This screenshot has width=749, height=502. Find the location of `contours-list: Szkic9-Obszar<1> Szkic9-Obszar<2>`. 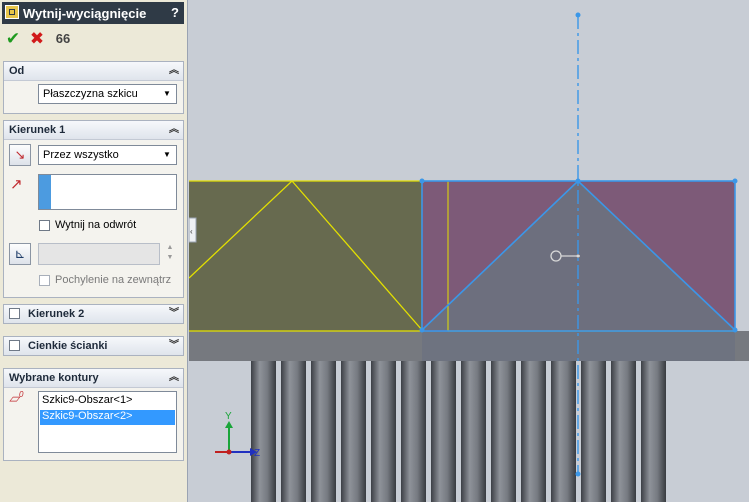

contours-list: Szkic9-Obszar<1> Szkic9-Obszar<2> is located at coordinates (107, 422).